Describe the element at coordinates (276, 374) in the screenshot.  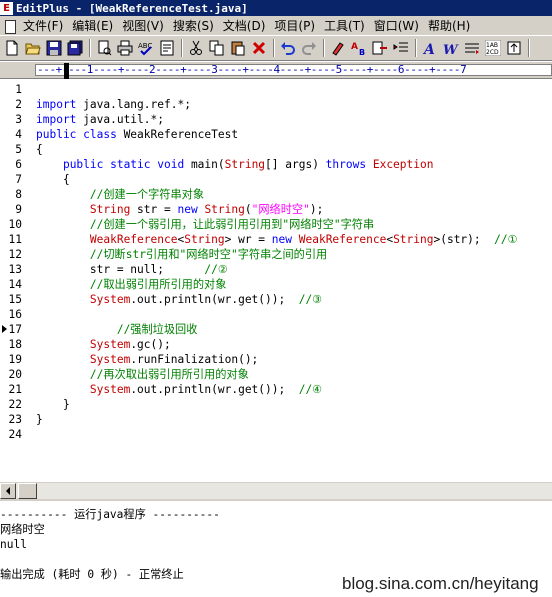
I see `code-line: 20 //再次取出弱引用所引用的对象` at that location.